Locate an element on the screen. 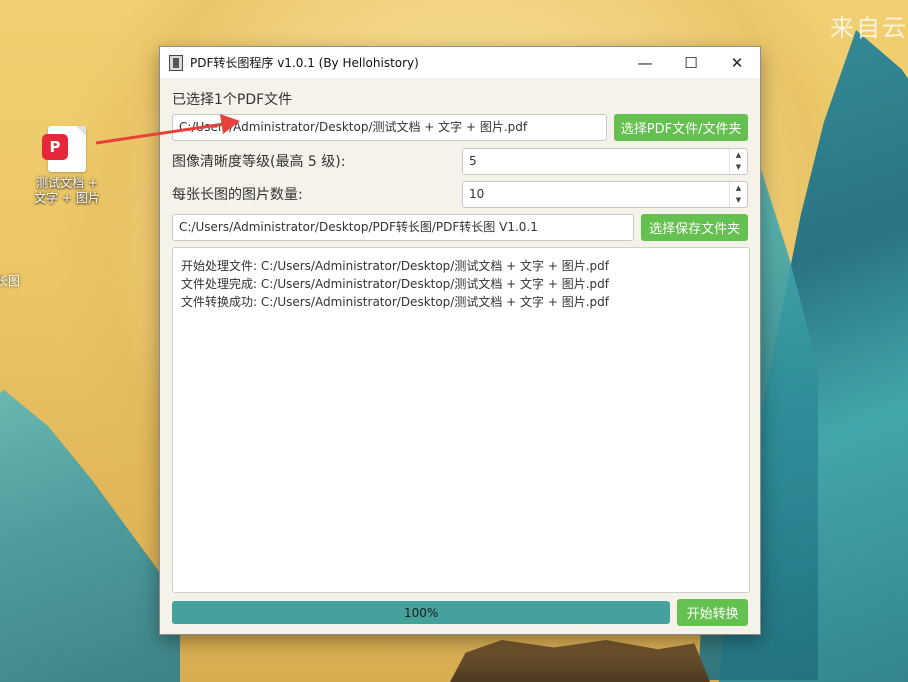  clarity-spinbox: 5 ▲ ▼ is located at coordinates (605, 161).